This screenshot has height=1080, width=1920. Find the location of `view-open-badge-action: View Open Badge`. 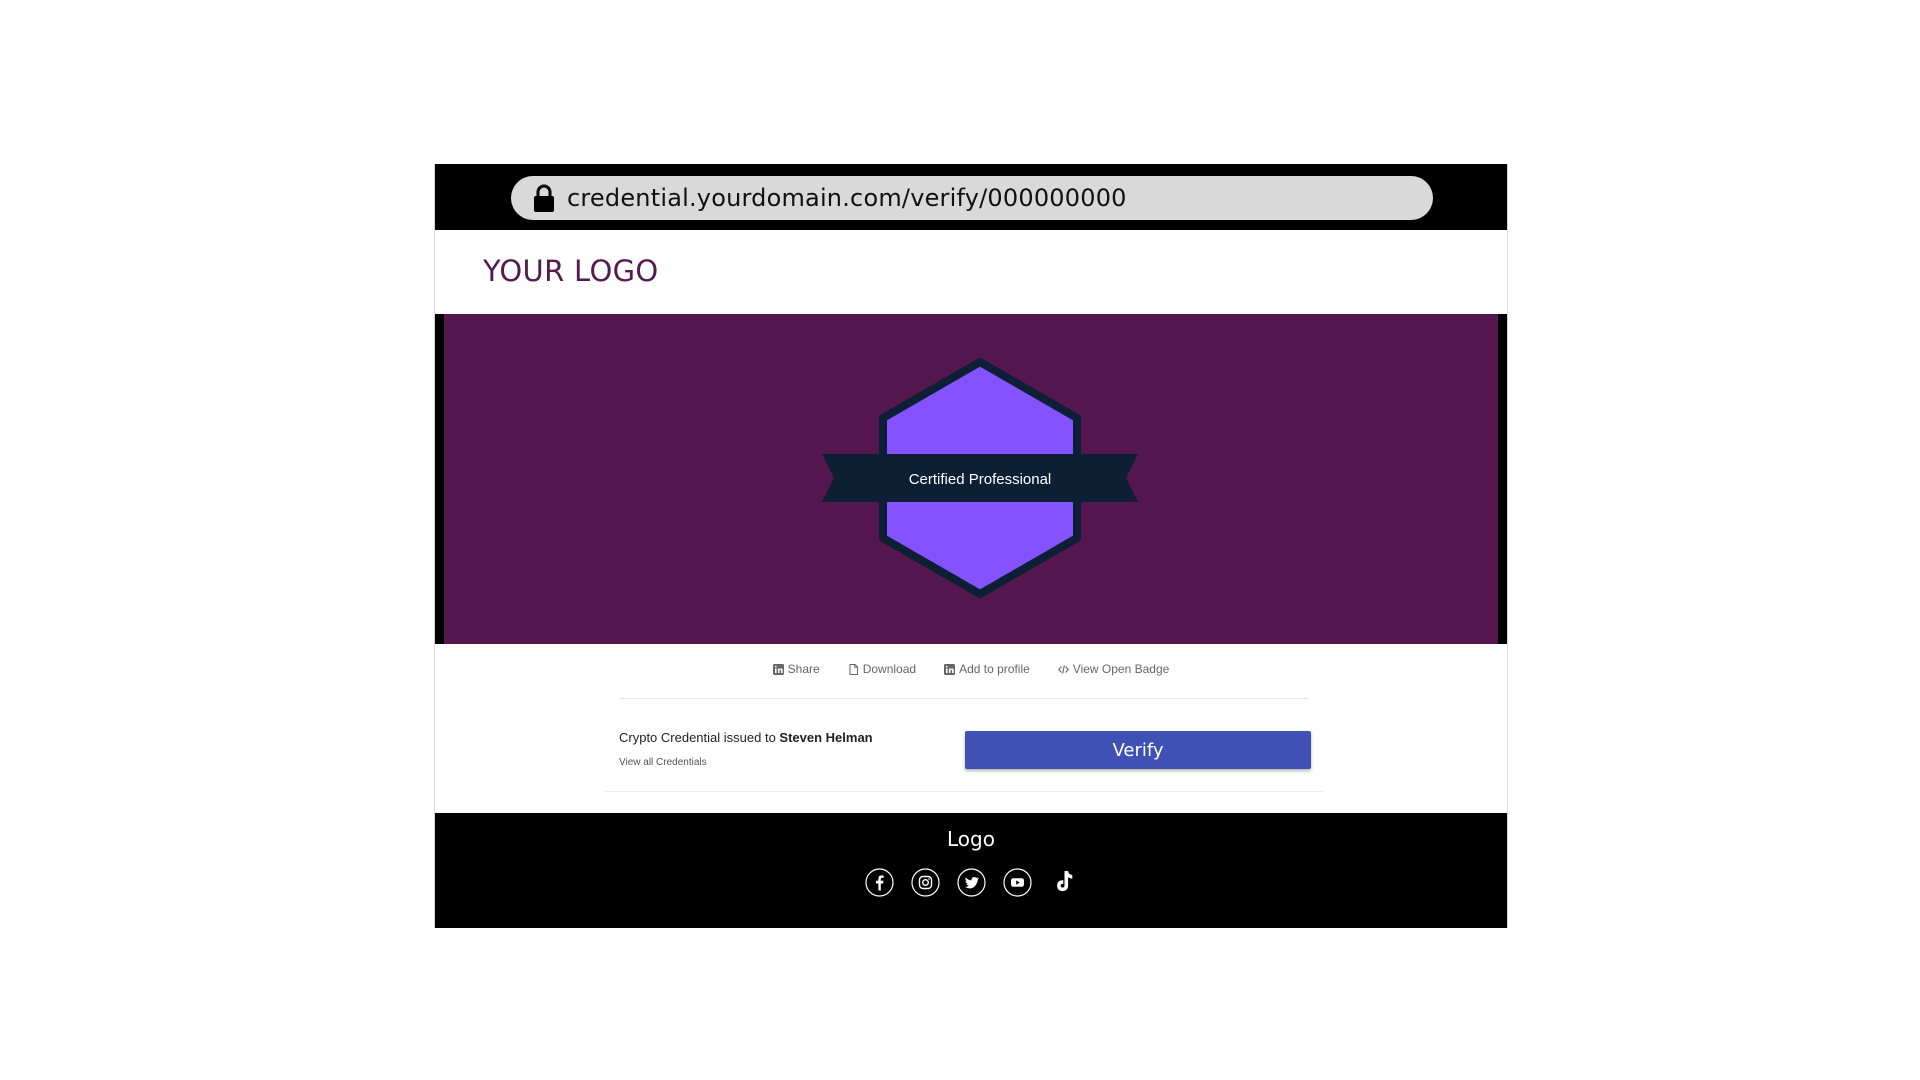

view-open-badge-action: View Open Badge is located at coordinates (1113, 669).